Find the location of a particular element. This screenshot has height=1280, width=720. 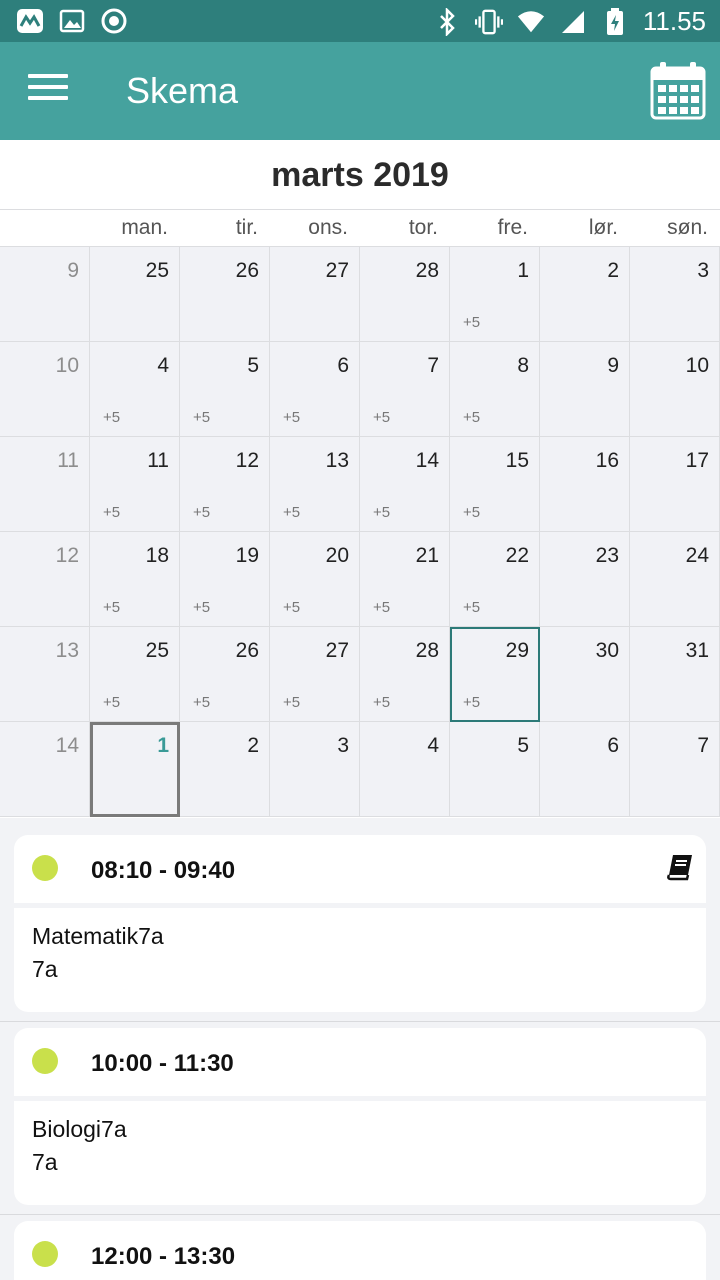

day-cell: 15 +5 is located at coordinates (495, 484).